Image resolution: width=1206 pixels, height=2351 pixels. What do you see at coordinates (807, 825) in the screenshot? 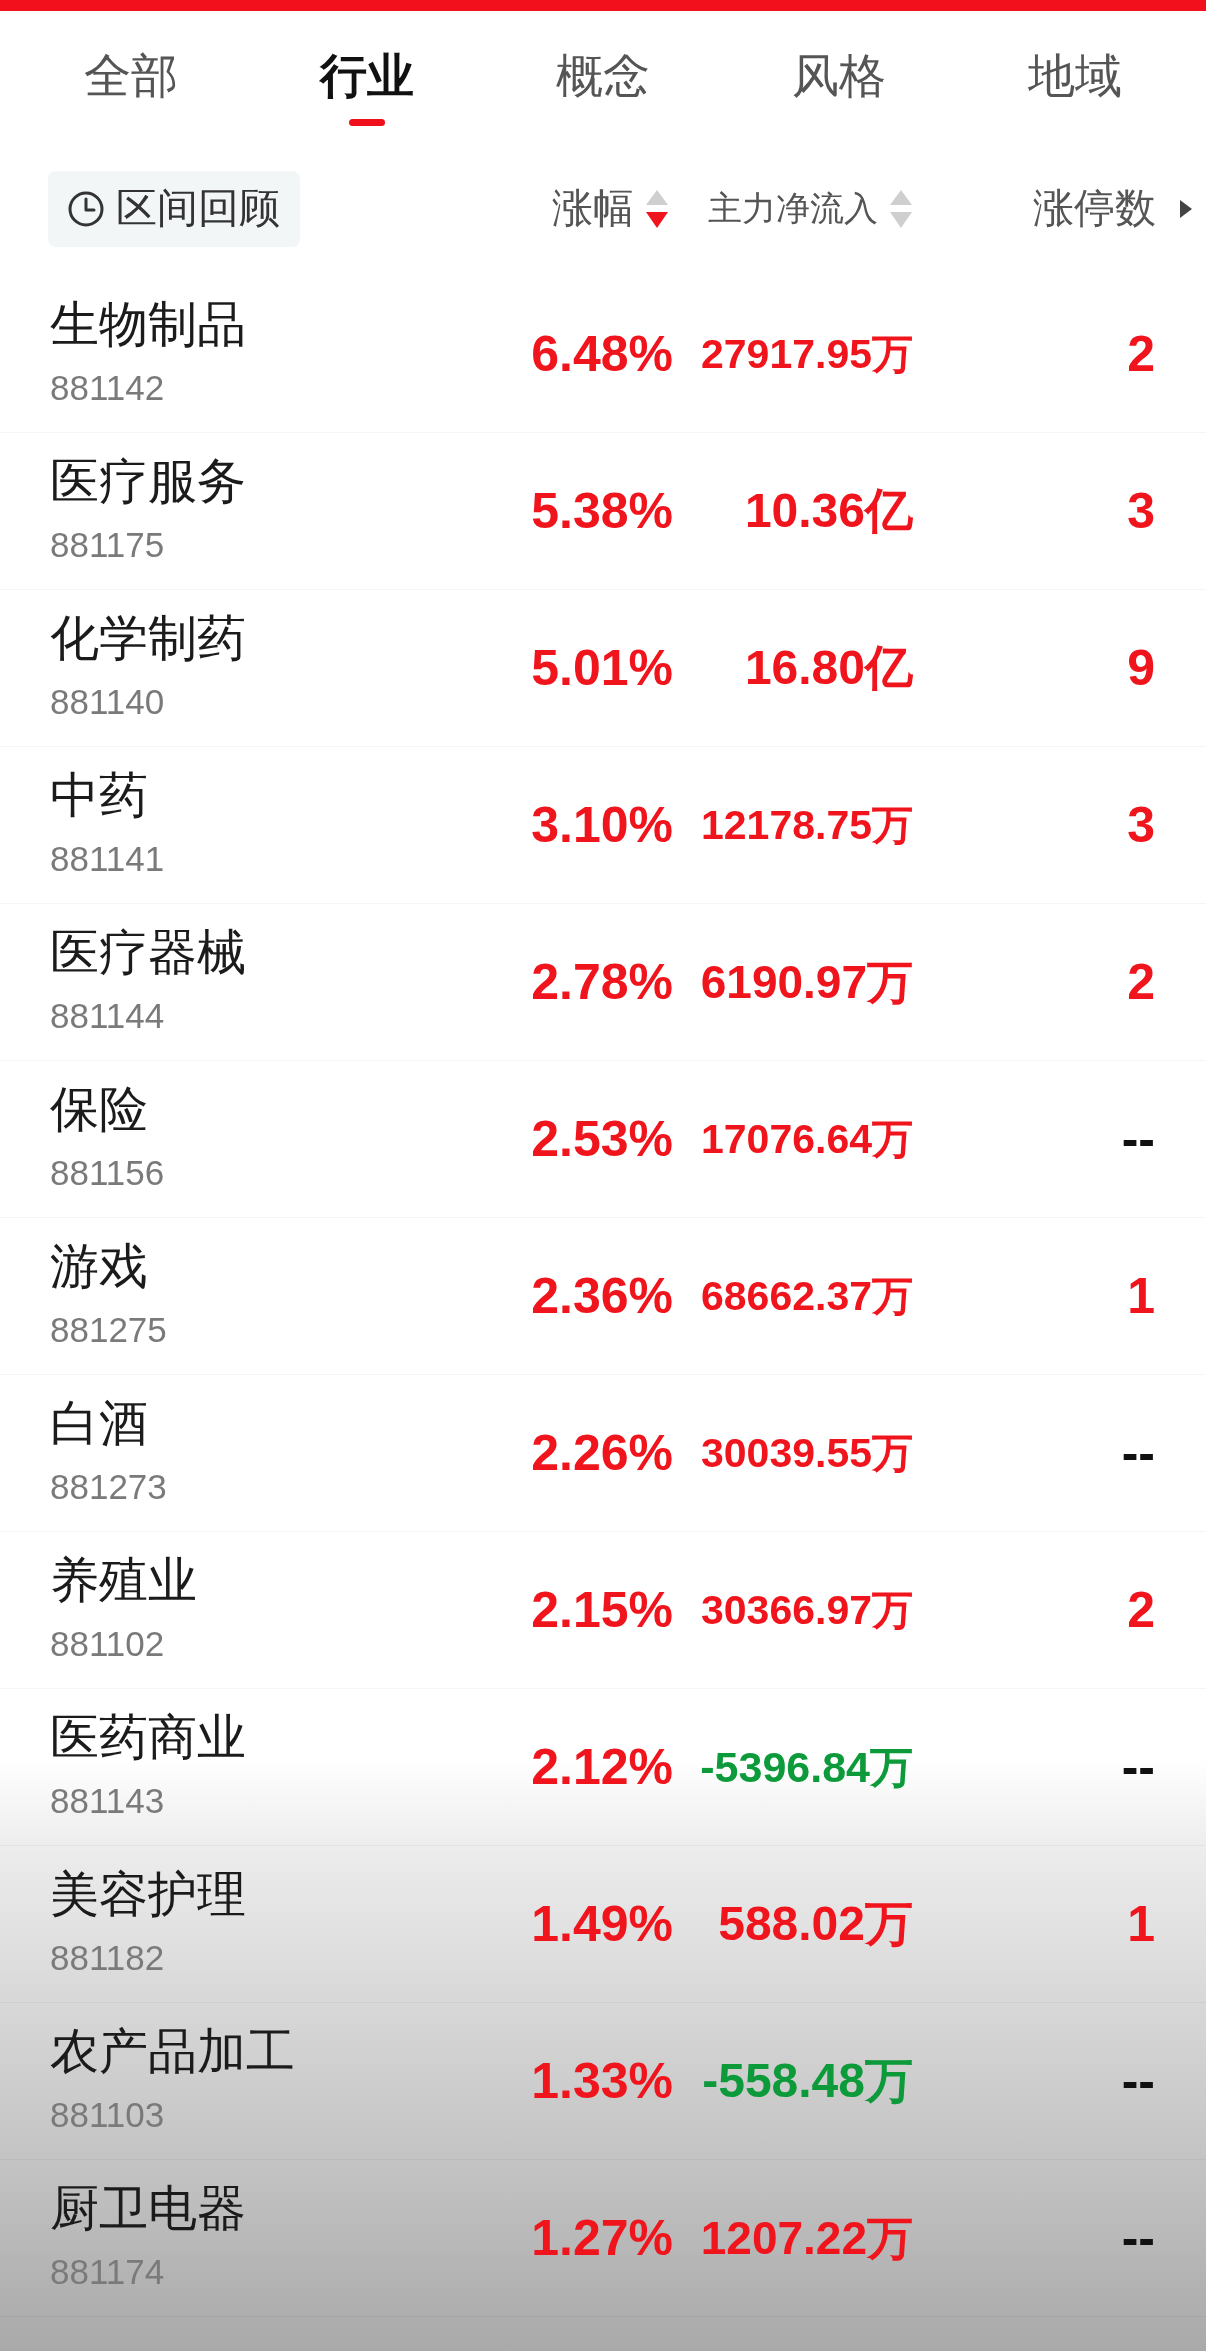
I see `net-inflow: 12178.75万` at bounding box center [807, 825].